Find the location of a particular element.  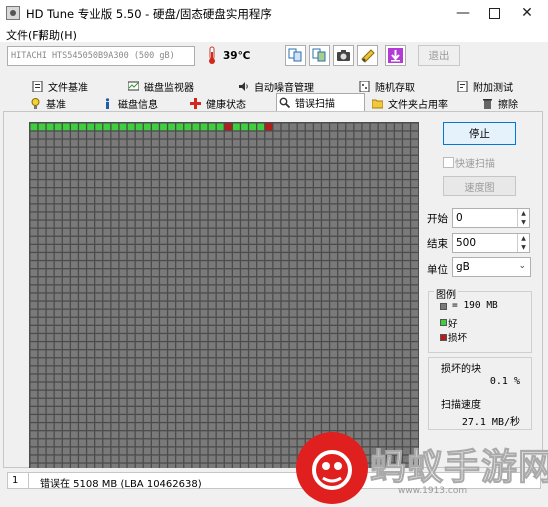

maximize-button is located at coordinates (494, 13).